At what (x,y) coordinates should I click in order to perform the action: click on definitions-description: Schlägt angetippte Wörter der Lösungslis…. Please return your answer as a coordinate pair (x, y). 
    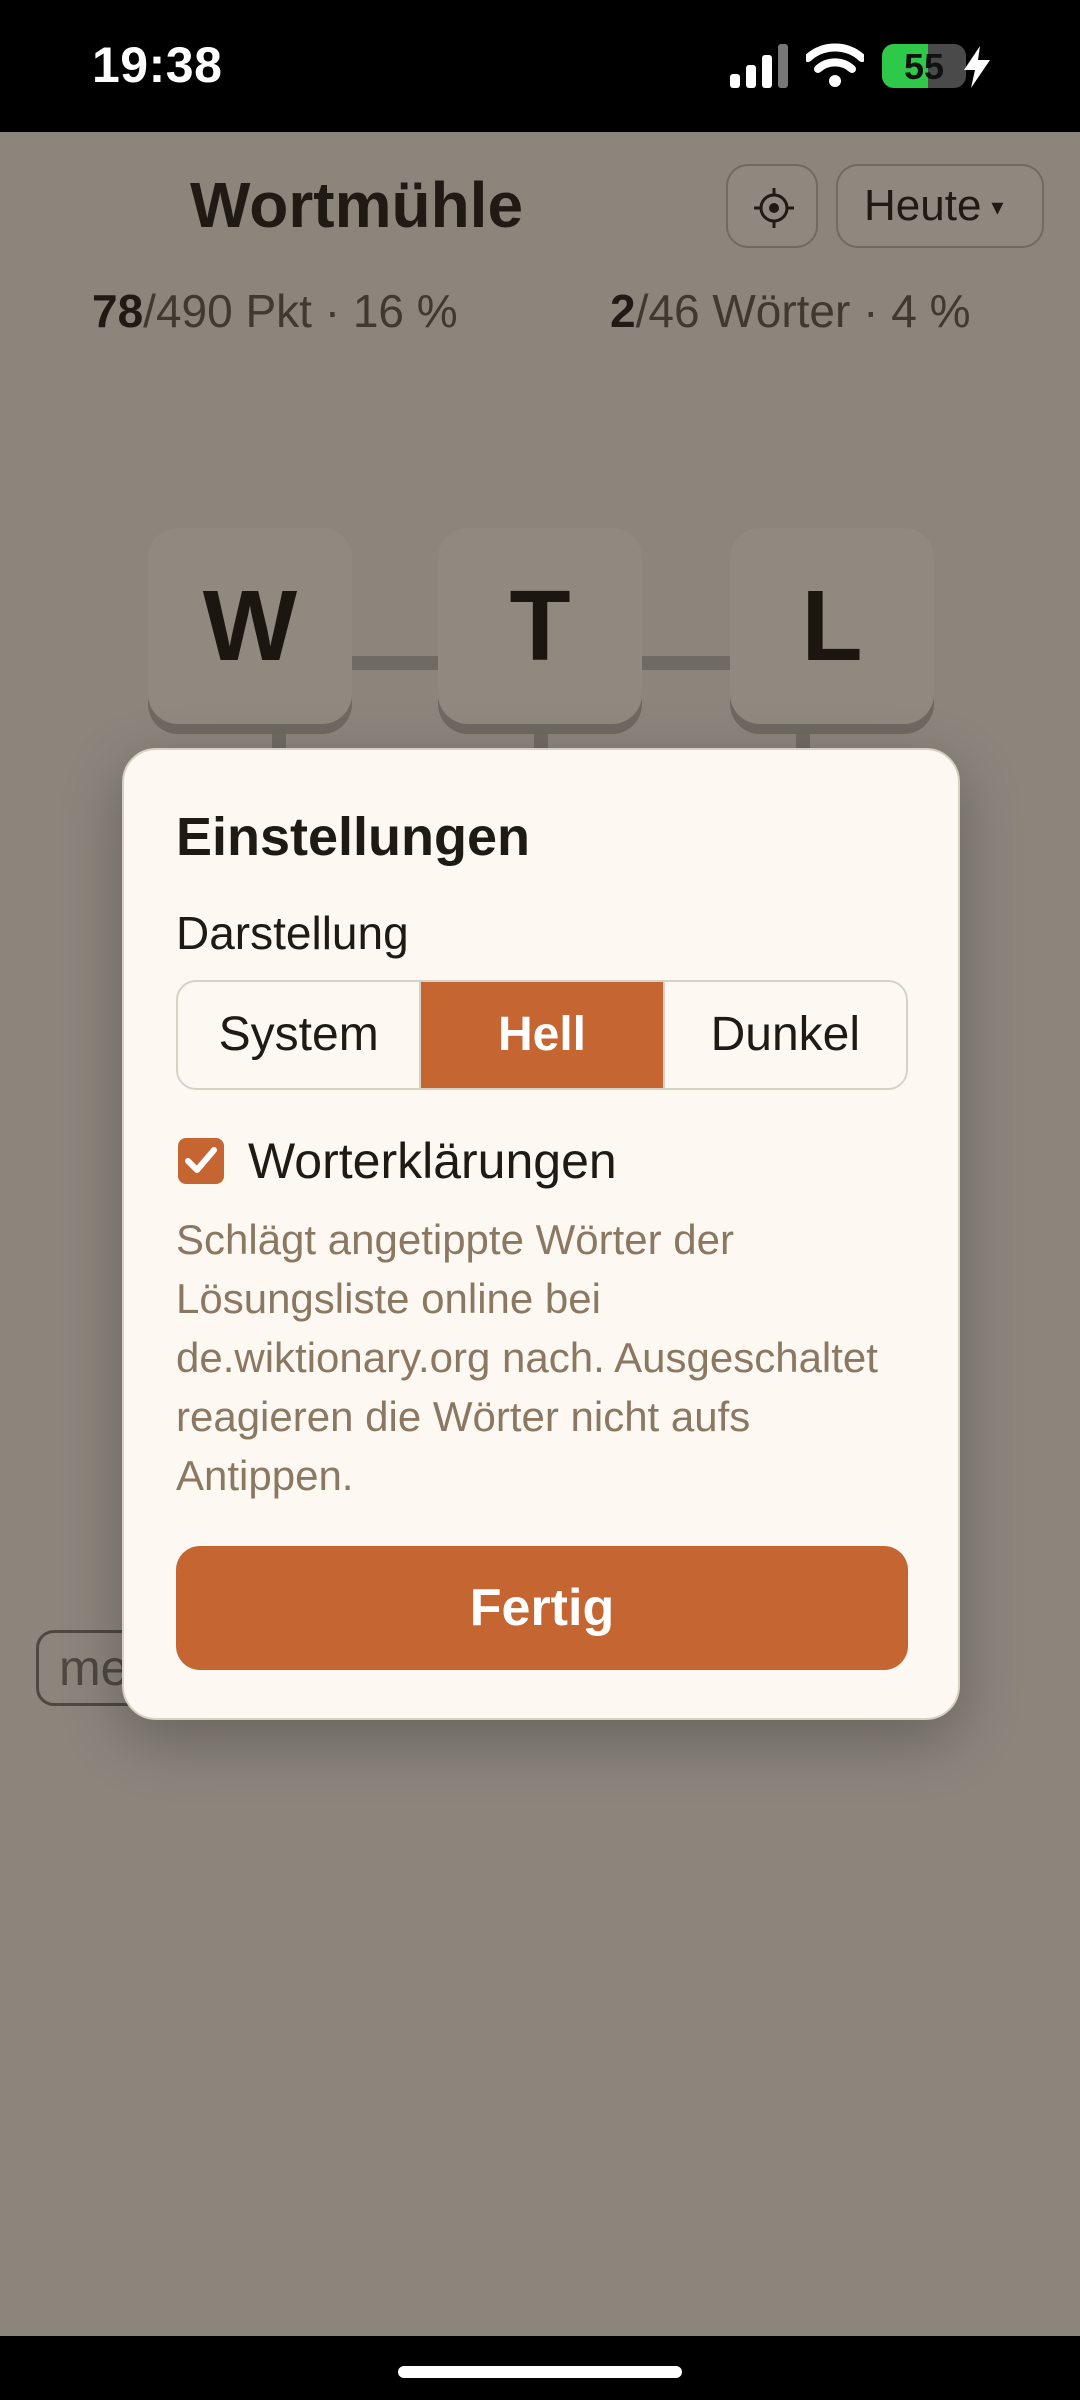
    Looking at the image, I should click on (527, 1357).